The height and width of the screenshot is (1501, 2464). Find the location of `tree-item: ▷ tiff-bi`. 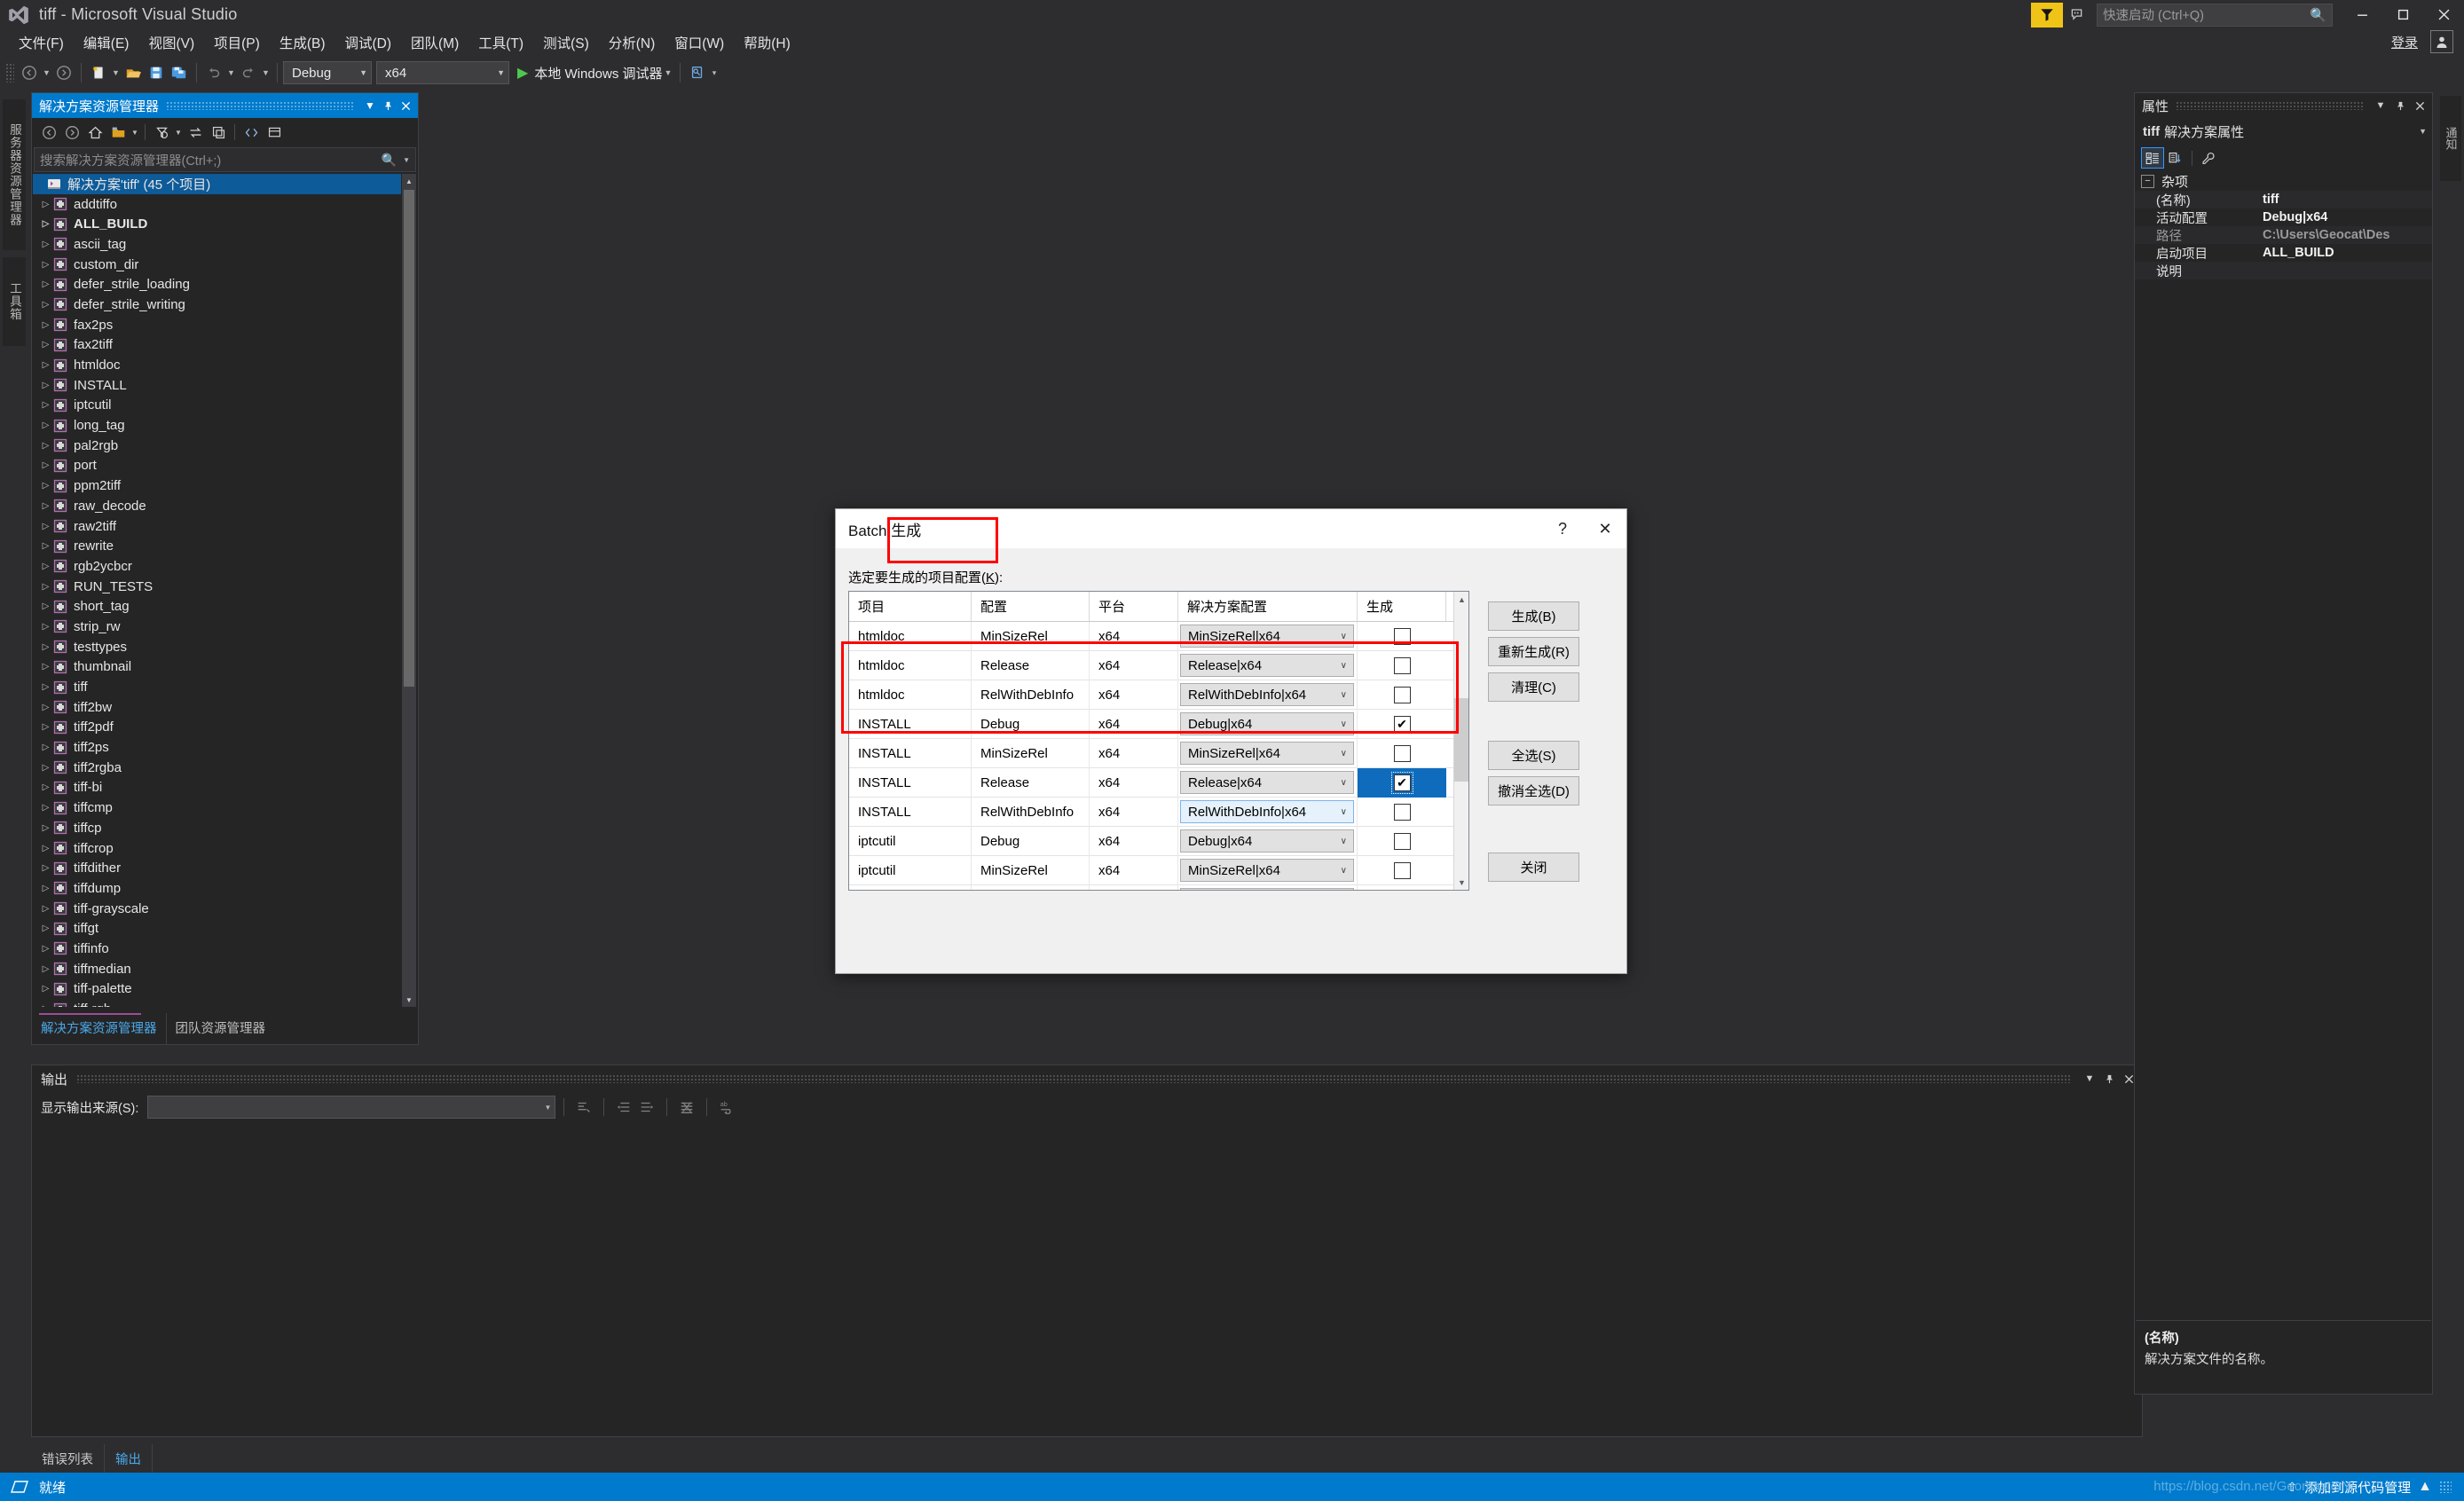

tree-item: ▷ tiff-bi is located at coordinates (217, 788).